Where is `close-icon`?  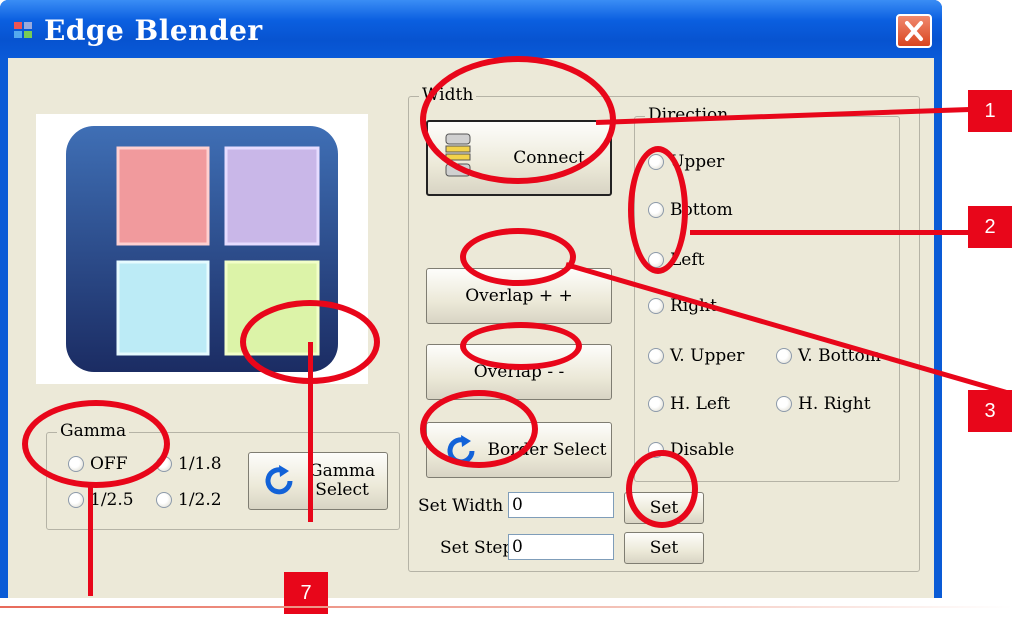
close-icon is located at coordinates (914, 31).